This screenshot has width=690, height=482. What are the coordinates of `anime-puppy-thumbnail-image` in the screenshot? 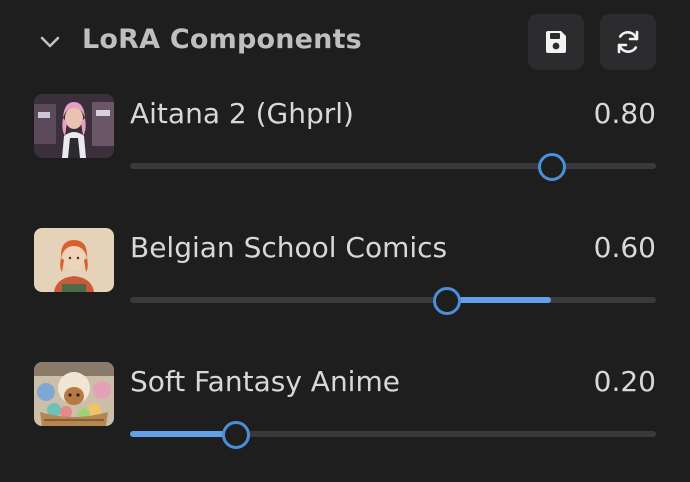 It's located at (74, 394).